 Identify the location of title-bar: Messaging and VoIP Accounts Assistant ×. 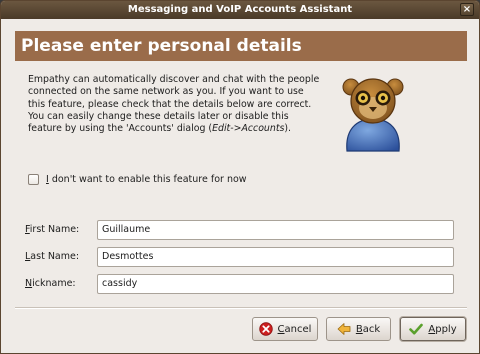
(240, 10).